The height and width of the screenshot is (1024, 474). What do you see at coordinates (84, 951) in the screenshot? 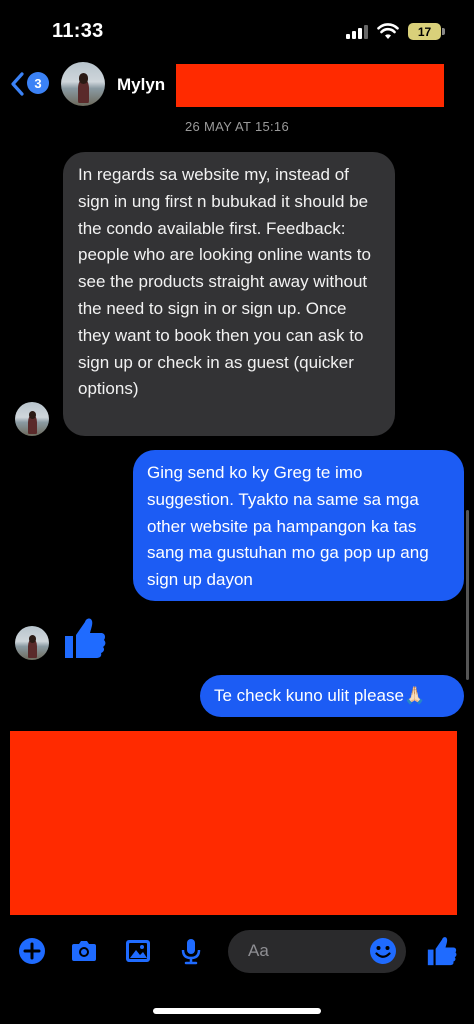
I see `camera-icon` at bounding box center [84, 951].